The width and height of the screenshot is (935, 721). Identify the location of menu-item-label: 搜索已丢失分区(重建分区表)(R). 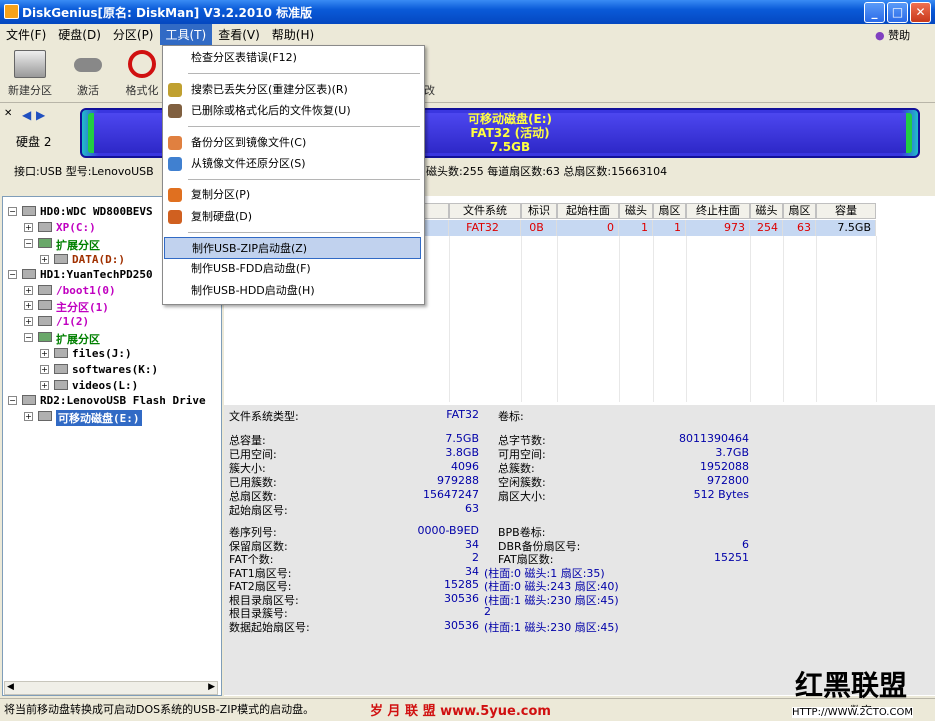
(269, 89).